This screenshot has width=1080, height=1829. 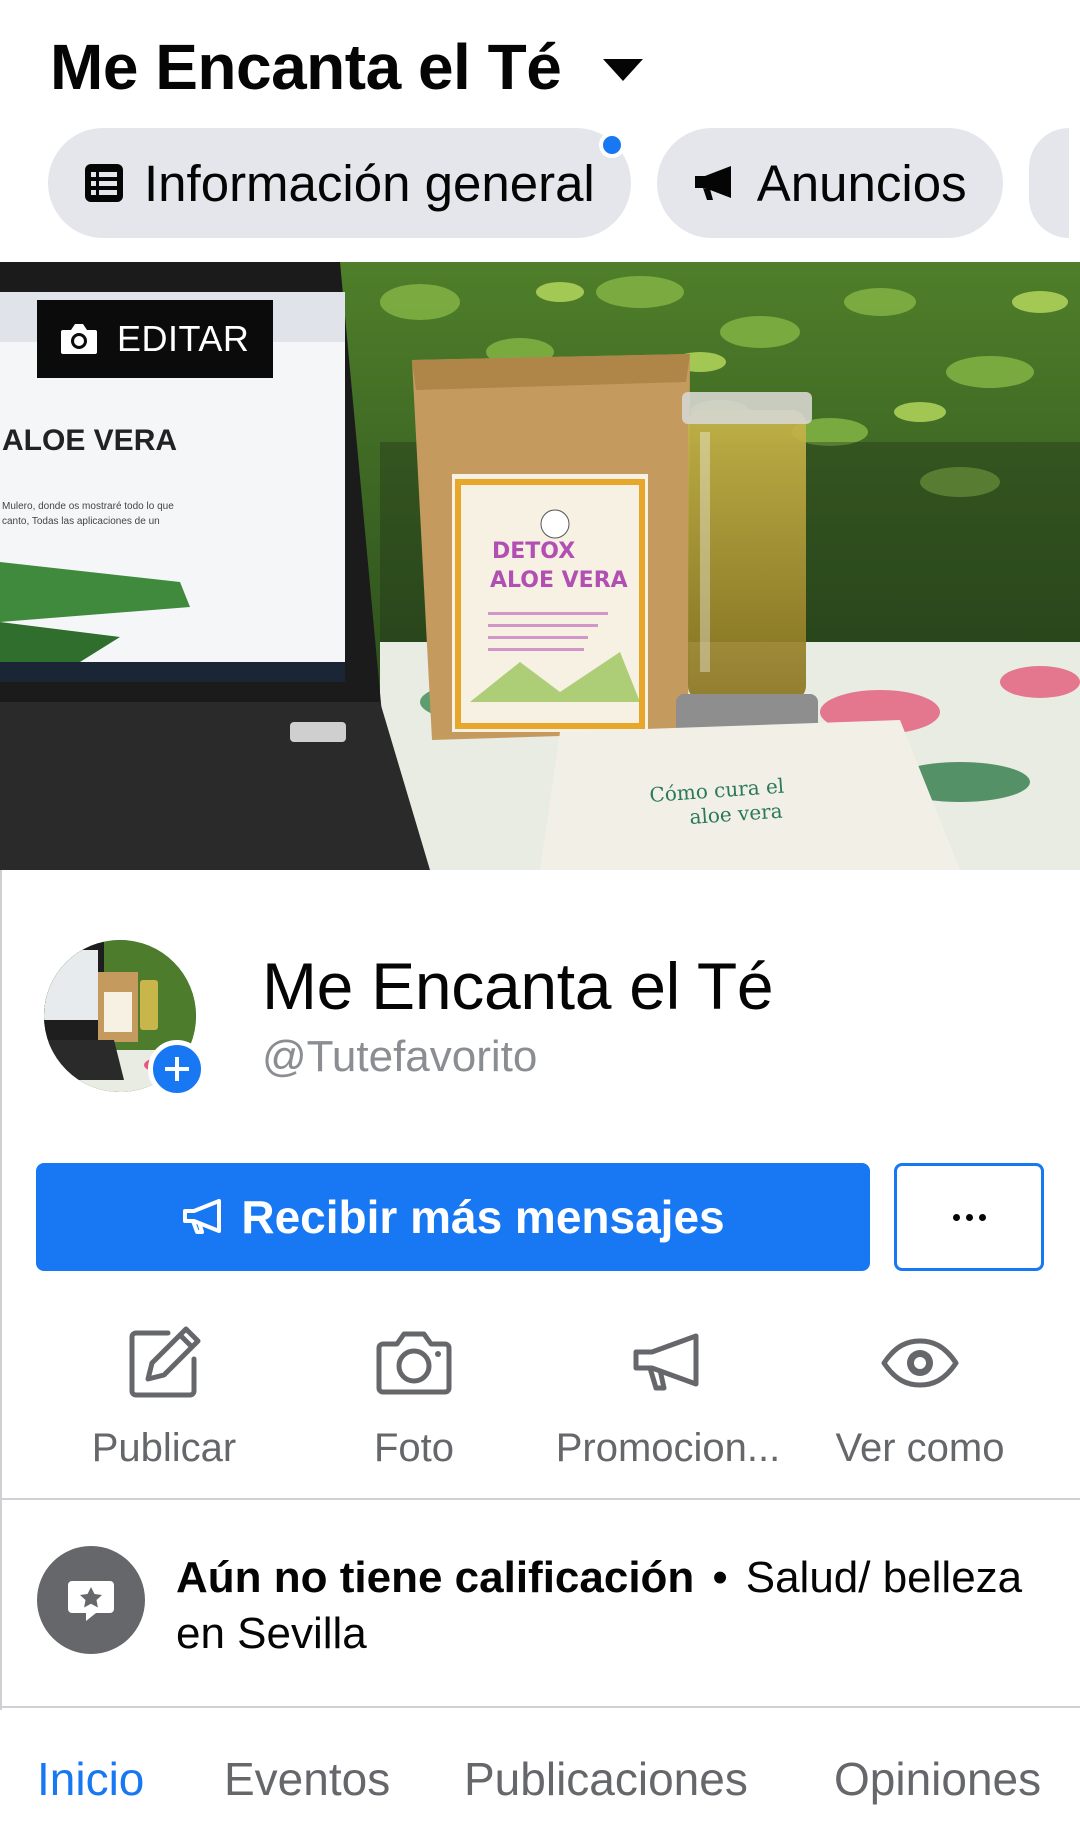 I want to click on tab-opiniones: Opiniones, so click(x=937, y=1779).